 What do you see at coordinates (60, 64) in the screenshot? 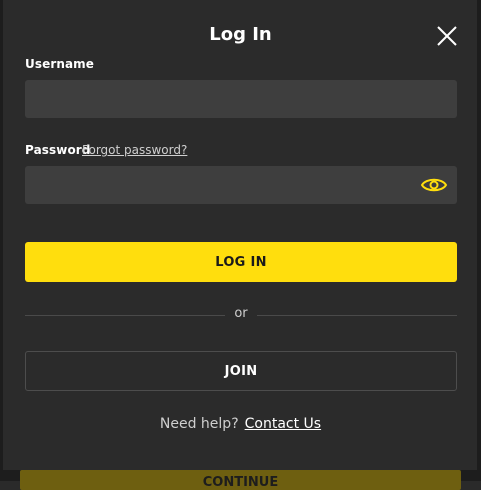
I see `username-label: Username` at bounding box center [60, 64].